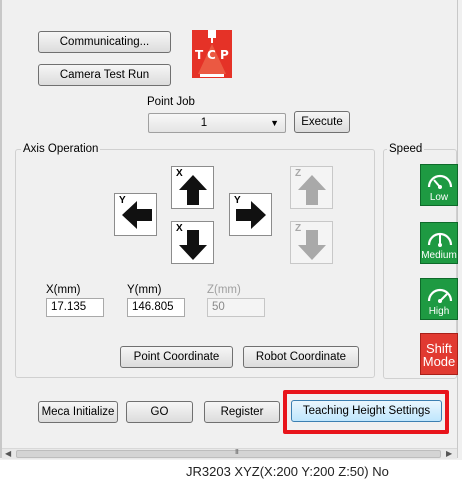  I want to click on scroll-left-icon: ◀, so click(8, 454).